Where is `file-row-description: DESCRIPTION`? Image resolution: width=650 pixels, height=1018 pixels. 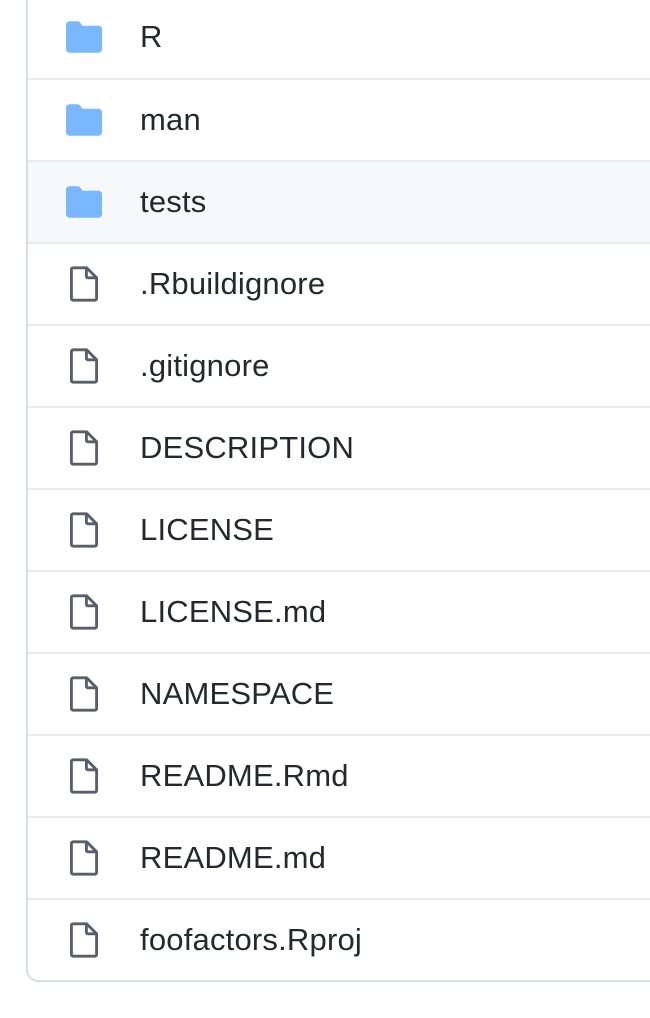
file-row-description: DESCRIPTION is located at coordinates (339, 447).